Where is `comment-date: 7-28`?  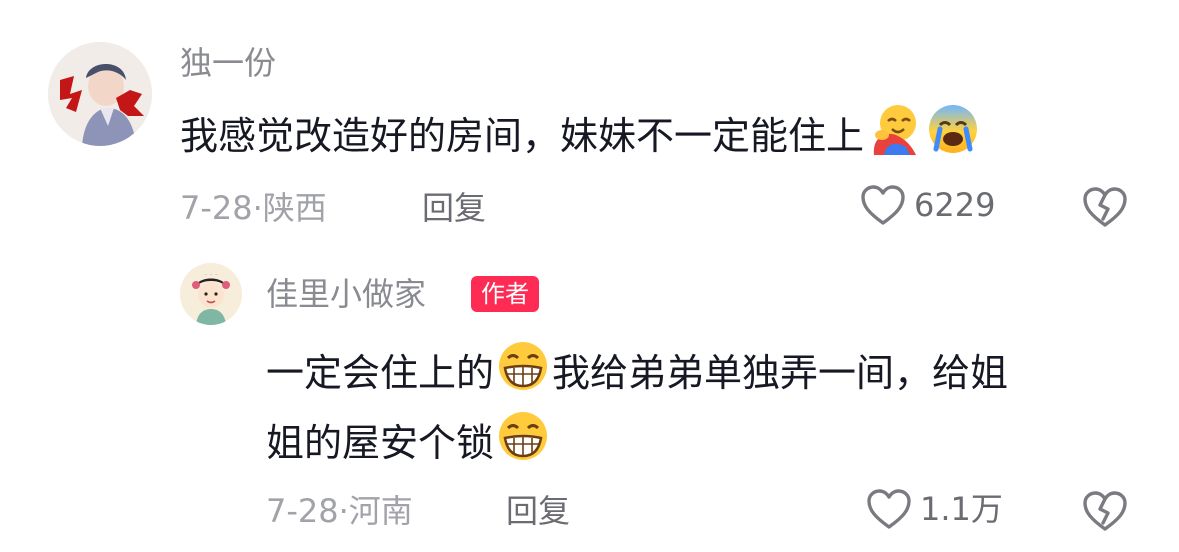 comment-date: 7-28 is located at coordinates (216, 208).